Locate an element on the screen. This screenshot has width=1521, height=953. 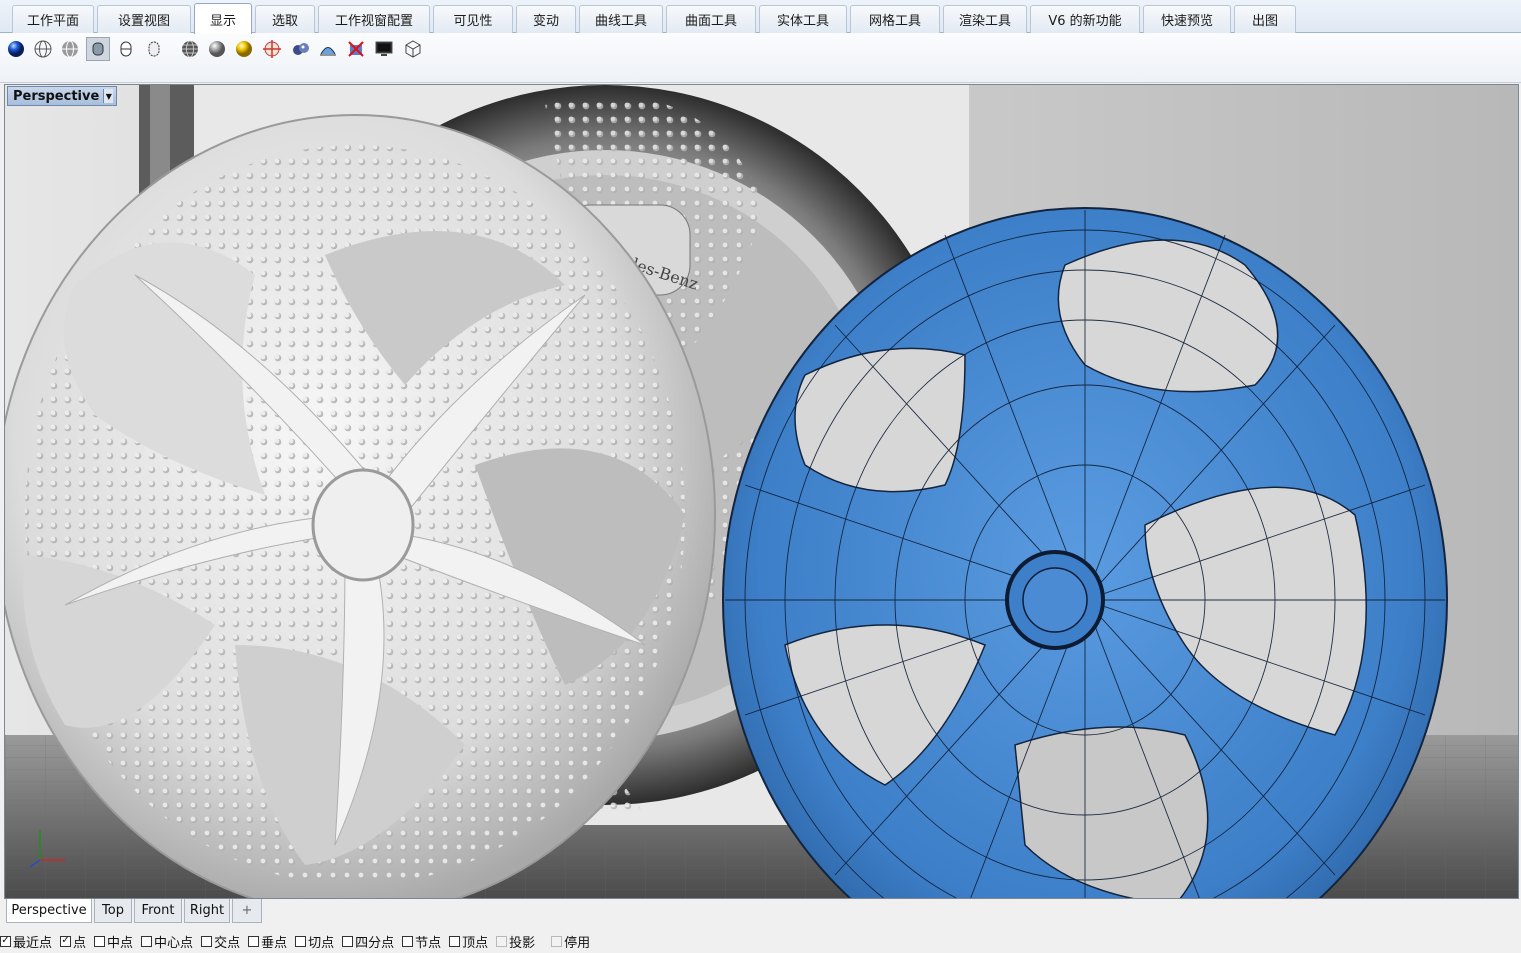
tab-label: 出图 is located at coordinates (1264, 21).